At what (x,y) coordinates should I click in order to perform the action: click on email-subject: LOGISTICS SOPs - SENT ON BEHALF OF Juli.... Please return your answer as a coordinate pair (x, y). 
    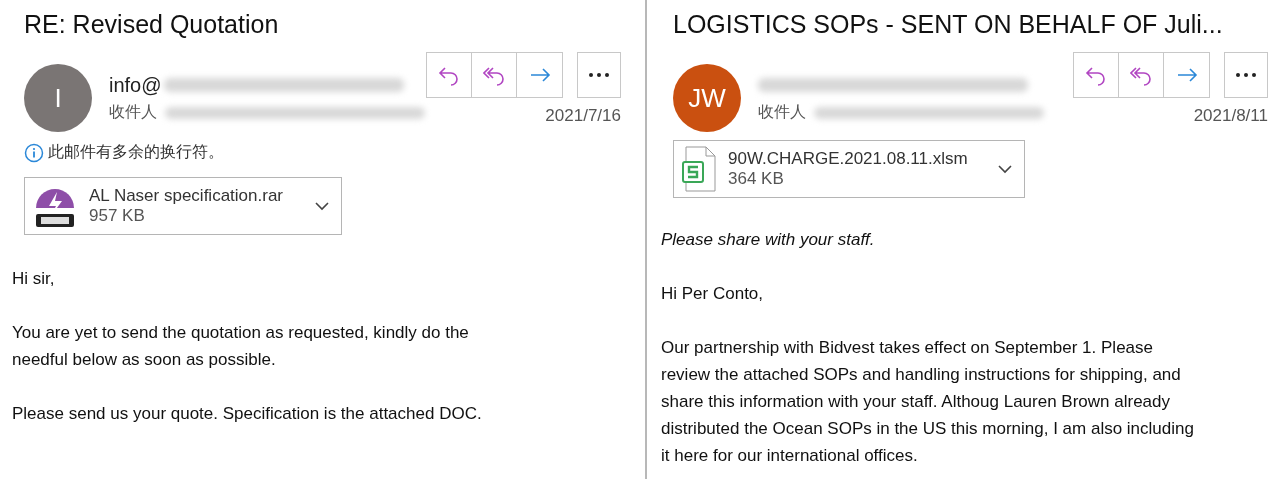
    Looking at the image, I should click on (948, 25).